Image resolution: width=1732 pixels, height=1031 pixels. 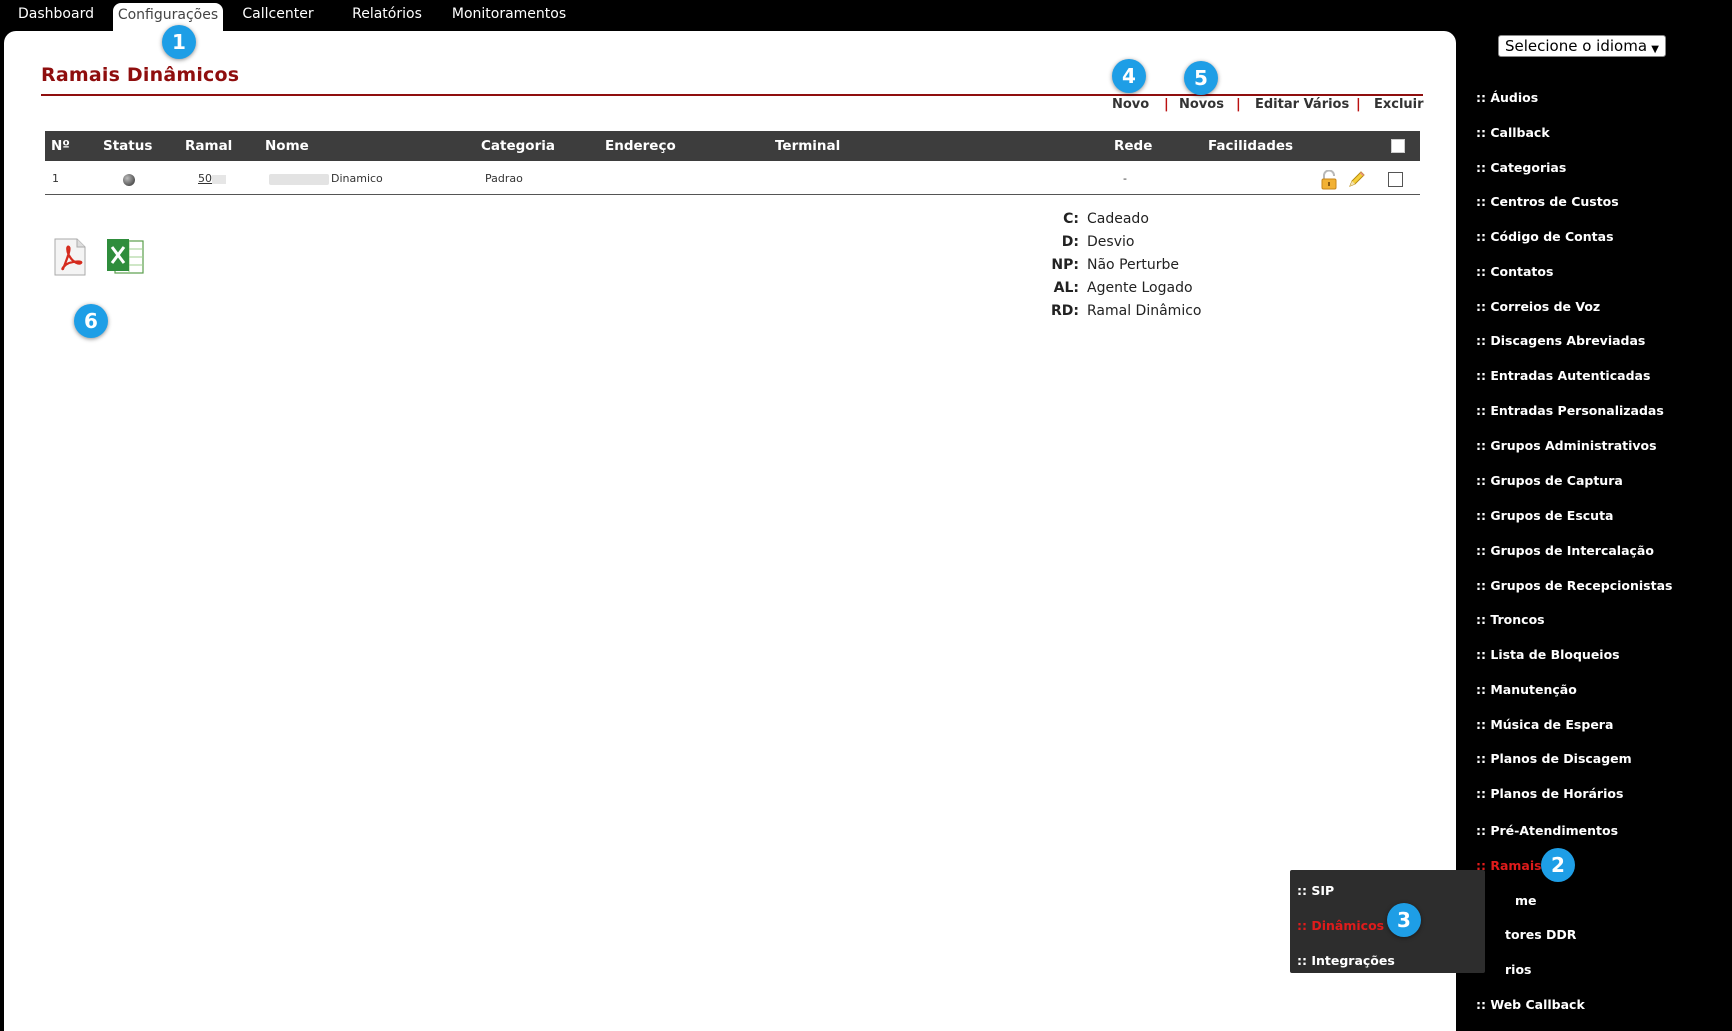 What do you see at coordinates (1554, 758) in the screenshot?
I see `sidebar-item-planos-de-discagem: :: Planos de Discagem` at bounding box center [1554, 758].